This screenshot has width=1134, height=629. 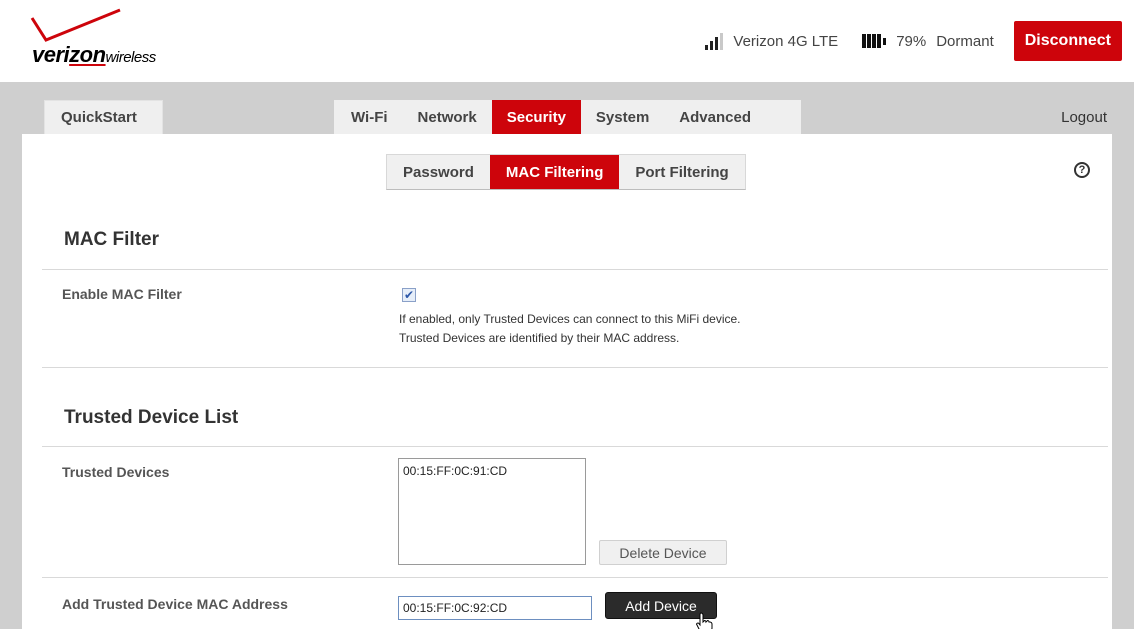 What do you see at coordinates (622, 117) in the screenshot?
I see `tab-system: System` at bounding box center [622, 117].